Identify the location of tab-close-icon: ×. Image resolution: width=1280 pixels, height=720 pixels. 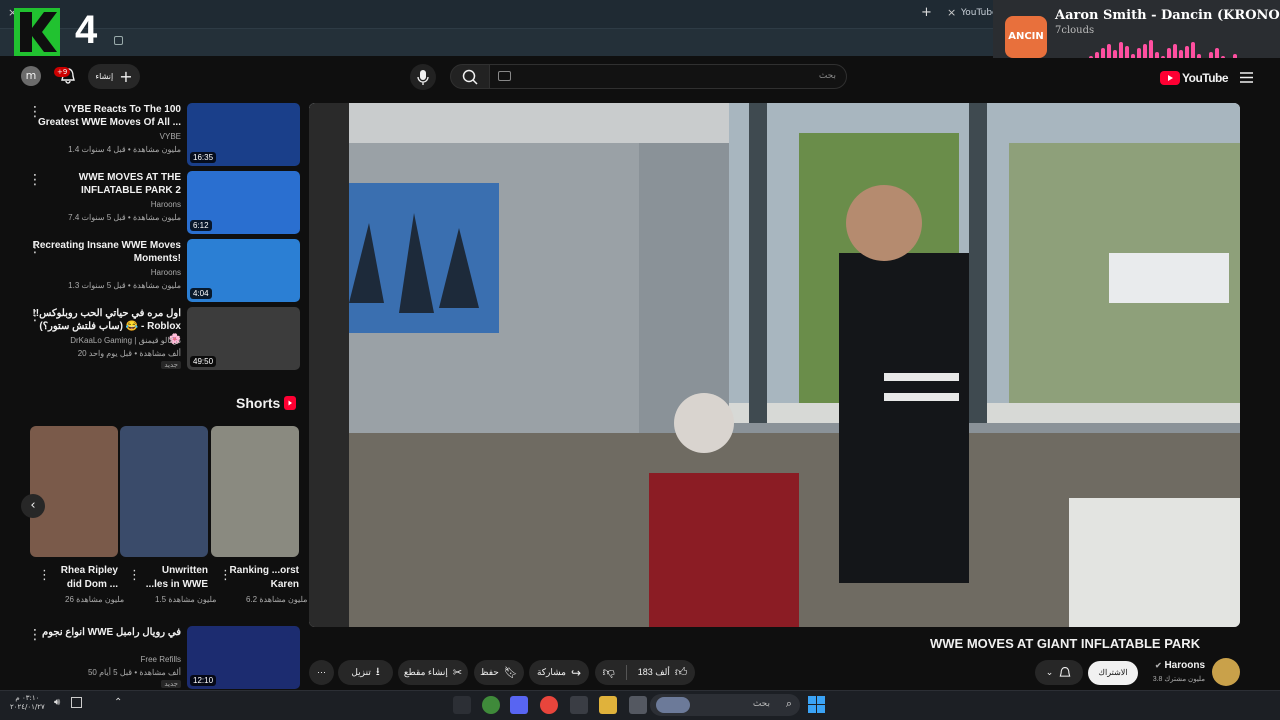
(951, 12).